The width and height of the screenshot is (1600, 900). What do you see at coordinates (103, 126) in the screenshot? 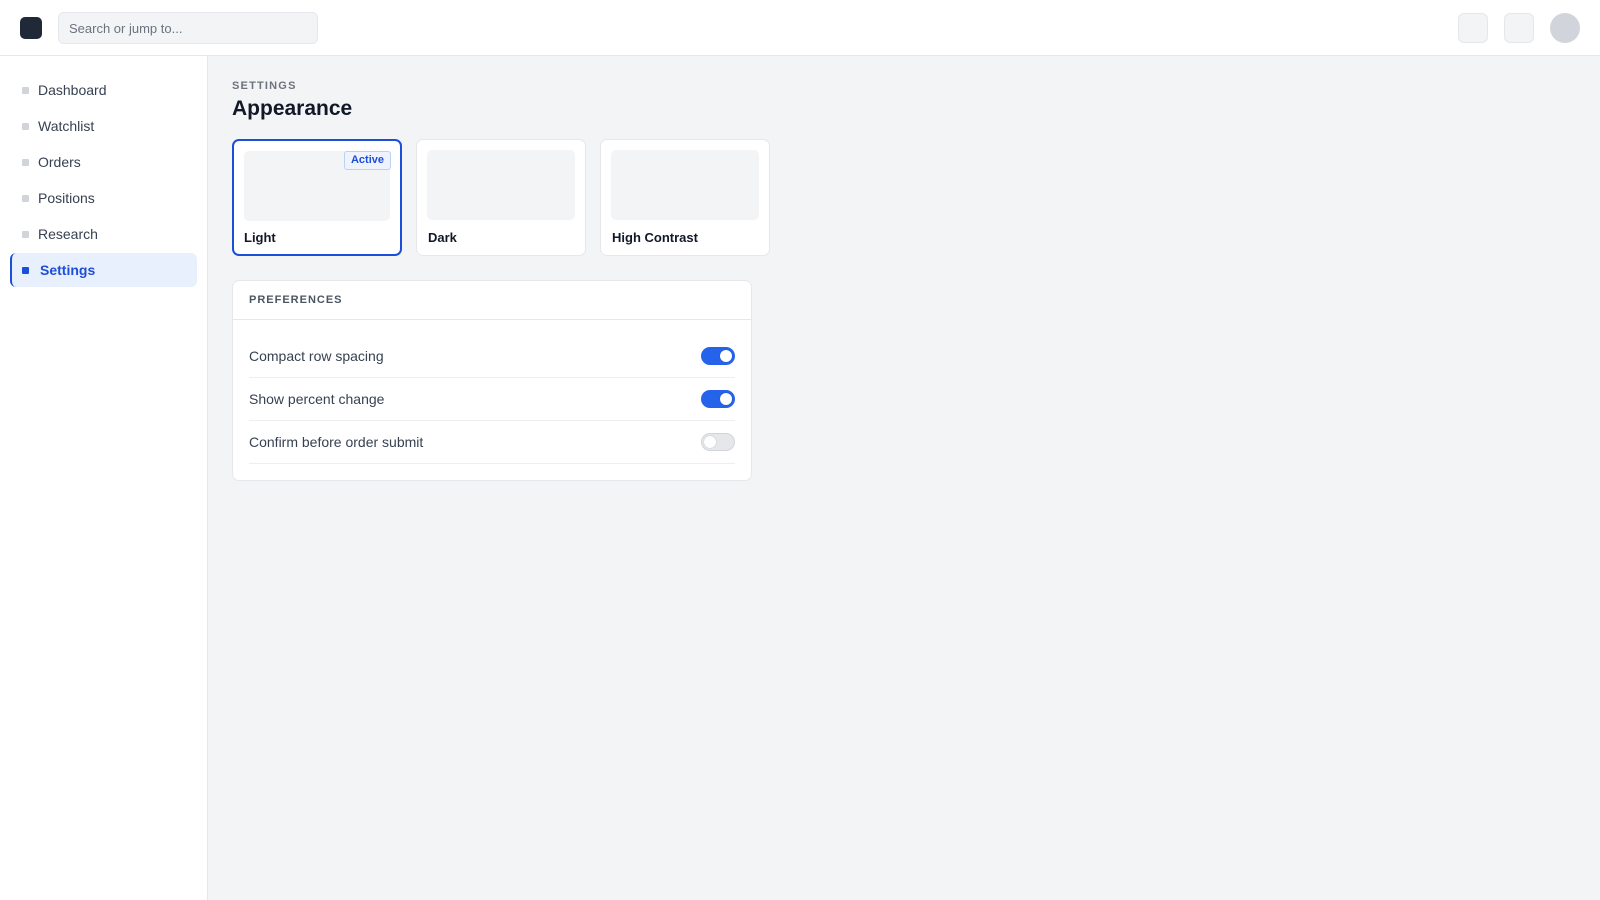
I see `sidebar-item-watchlist: Watchlist` at bounding box center [103, 126].